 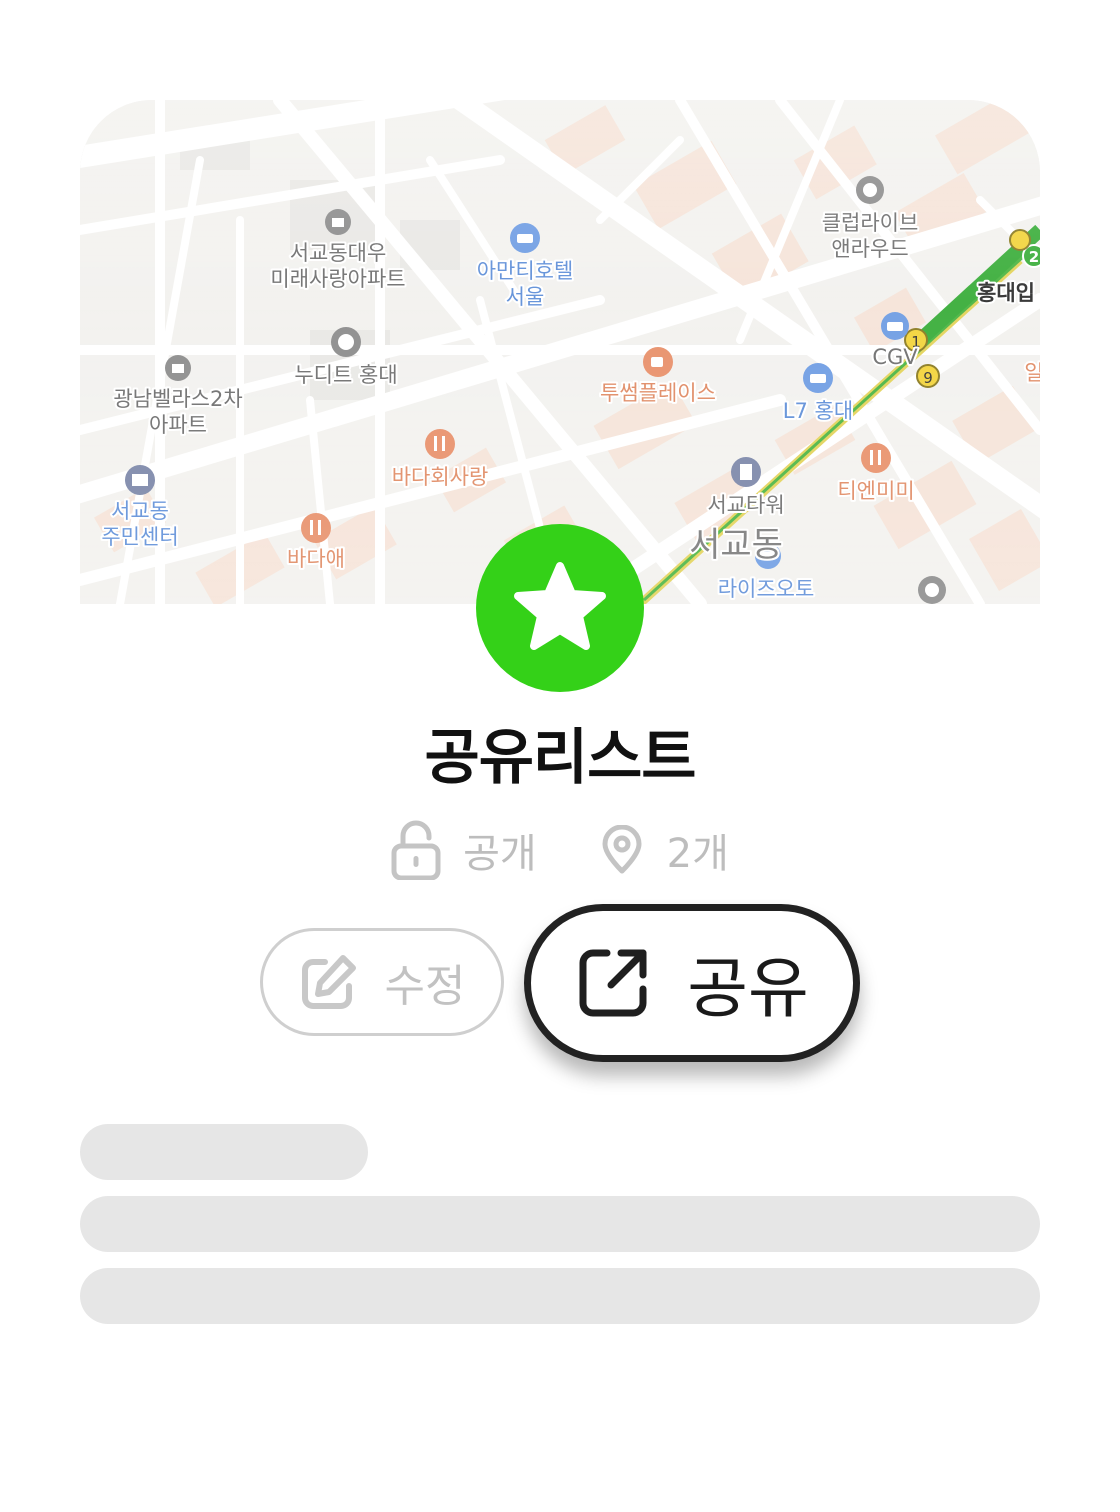 I want to click on share-button: 공유, so click(x=692, y=983).